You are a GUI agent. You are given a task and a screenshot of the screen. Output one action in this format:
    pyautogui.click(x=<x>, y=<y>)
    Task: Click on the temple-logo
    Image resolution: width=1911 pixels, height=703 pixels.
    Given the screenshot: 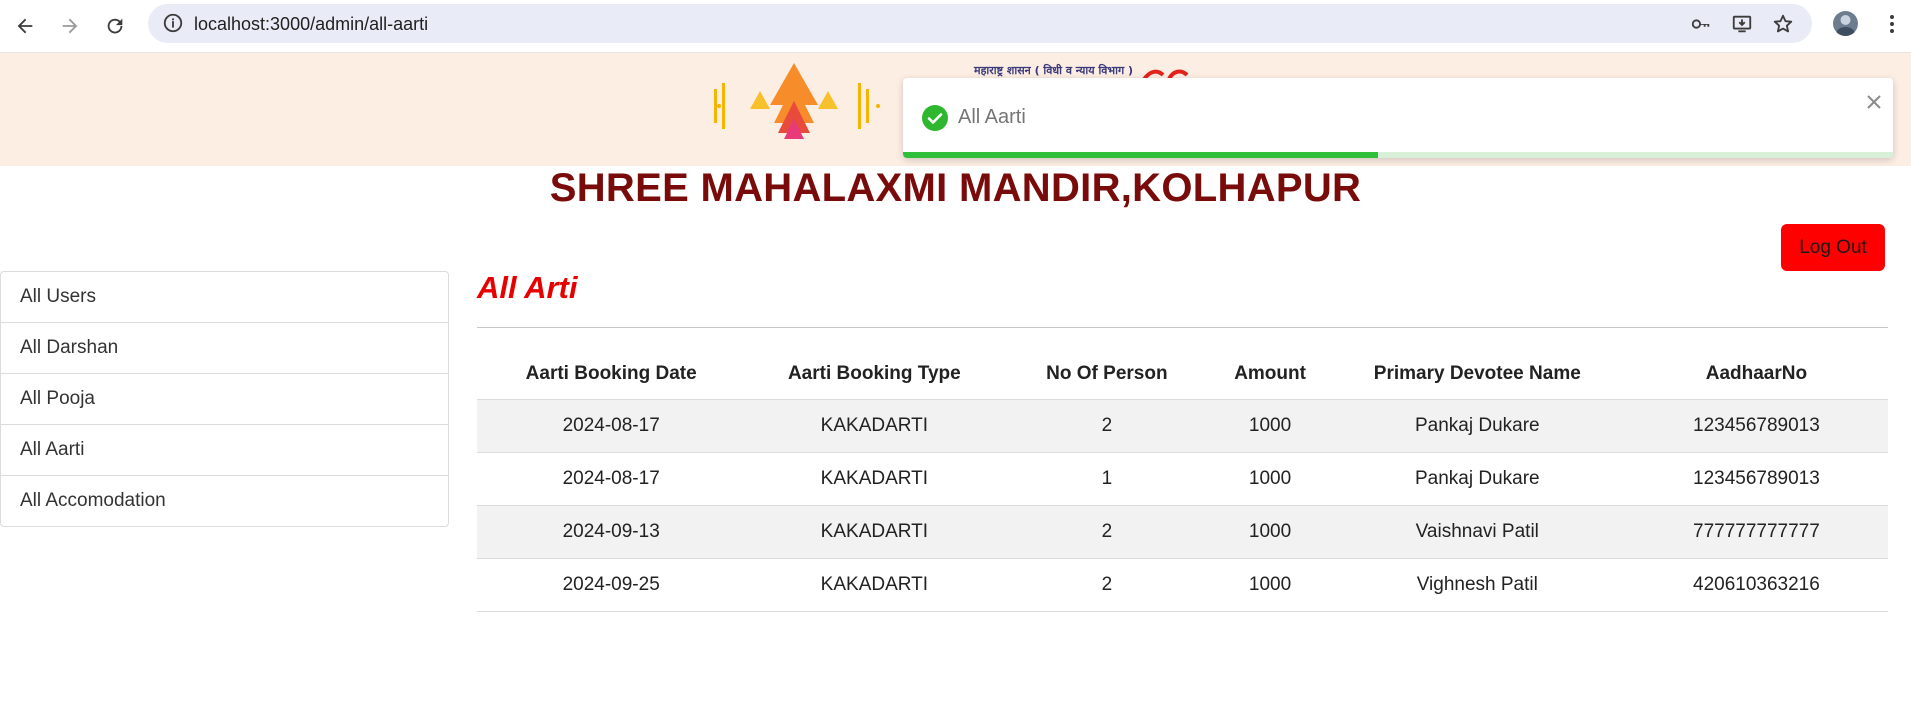 What is the action you would take?
    pyautogui.click(x=797, y=101)
    